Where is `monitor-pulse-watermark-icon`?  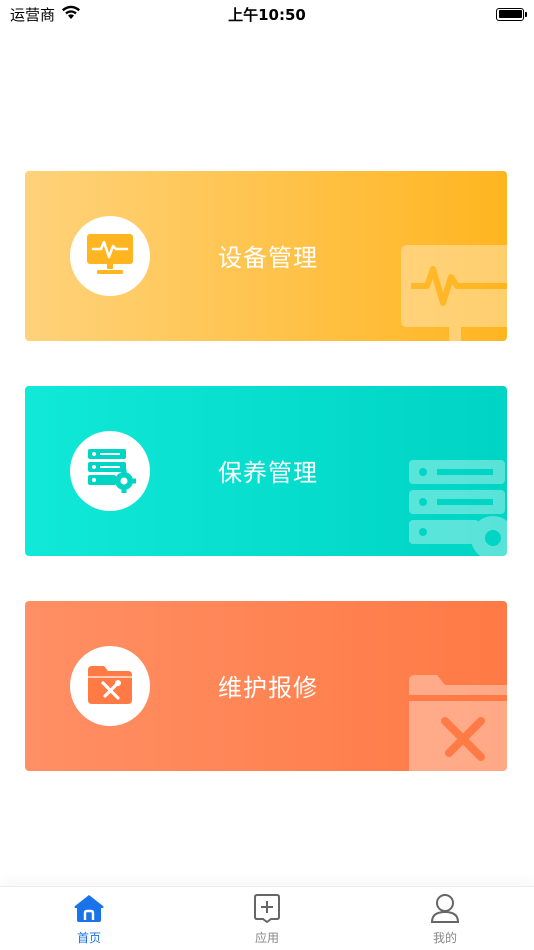
monitor-pulse-watermark-icon is located at coordinates (452, 291).